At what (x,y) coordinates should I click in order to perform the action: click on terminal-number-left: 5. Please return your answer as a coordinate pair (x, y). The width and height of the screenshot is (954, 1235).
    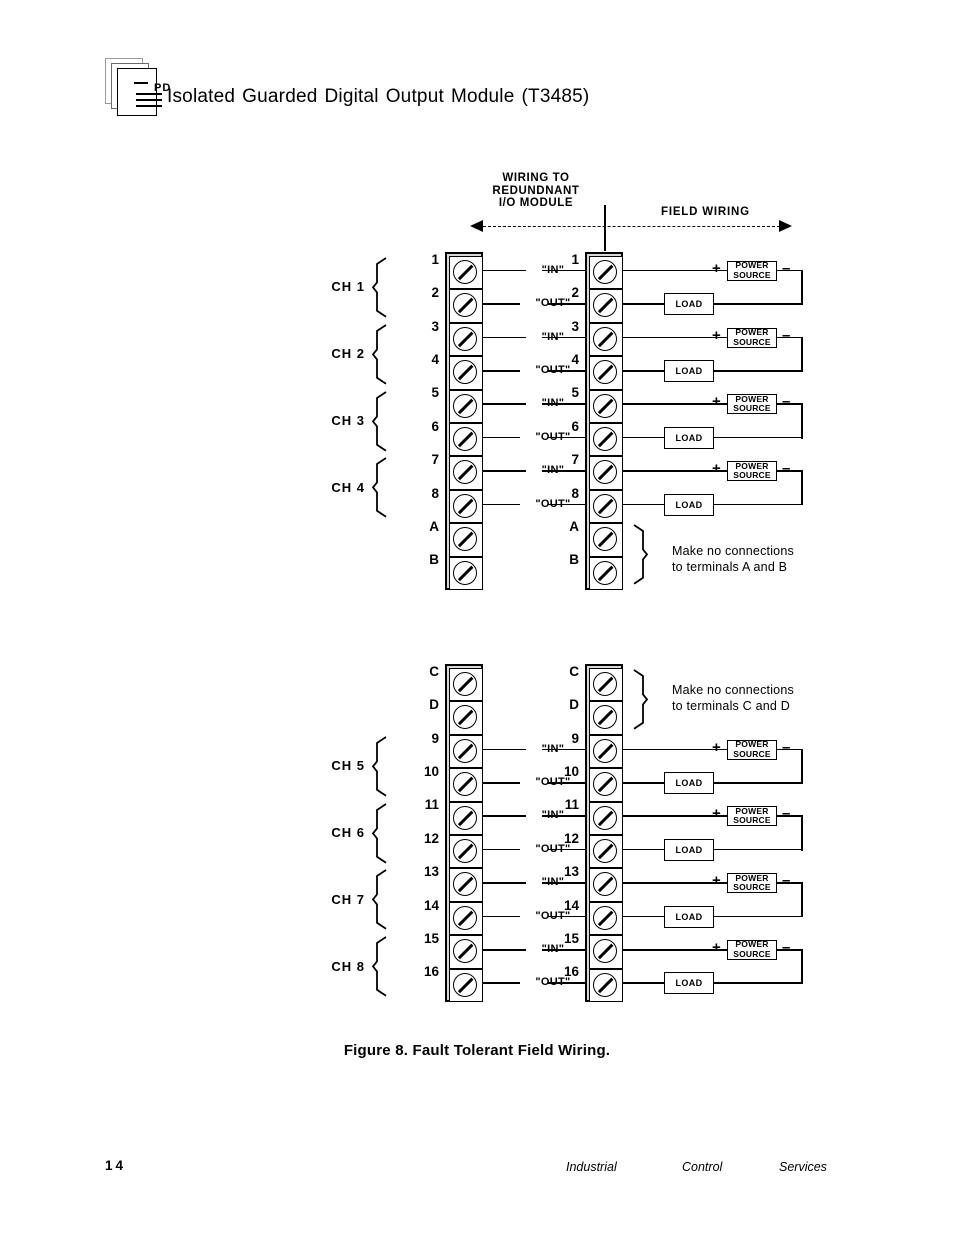
    Looking at the image, I should click on (435, 393).